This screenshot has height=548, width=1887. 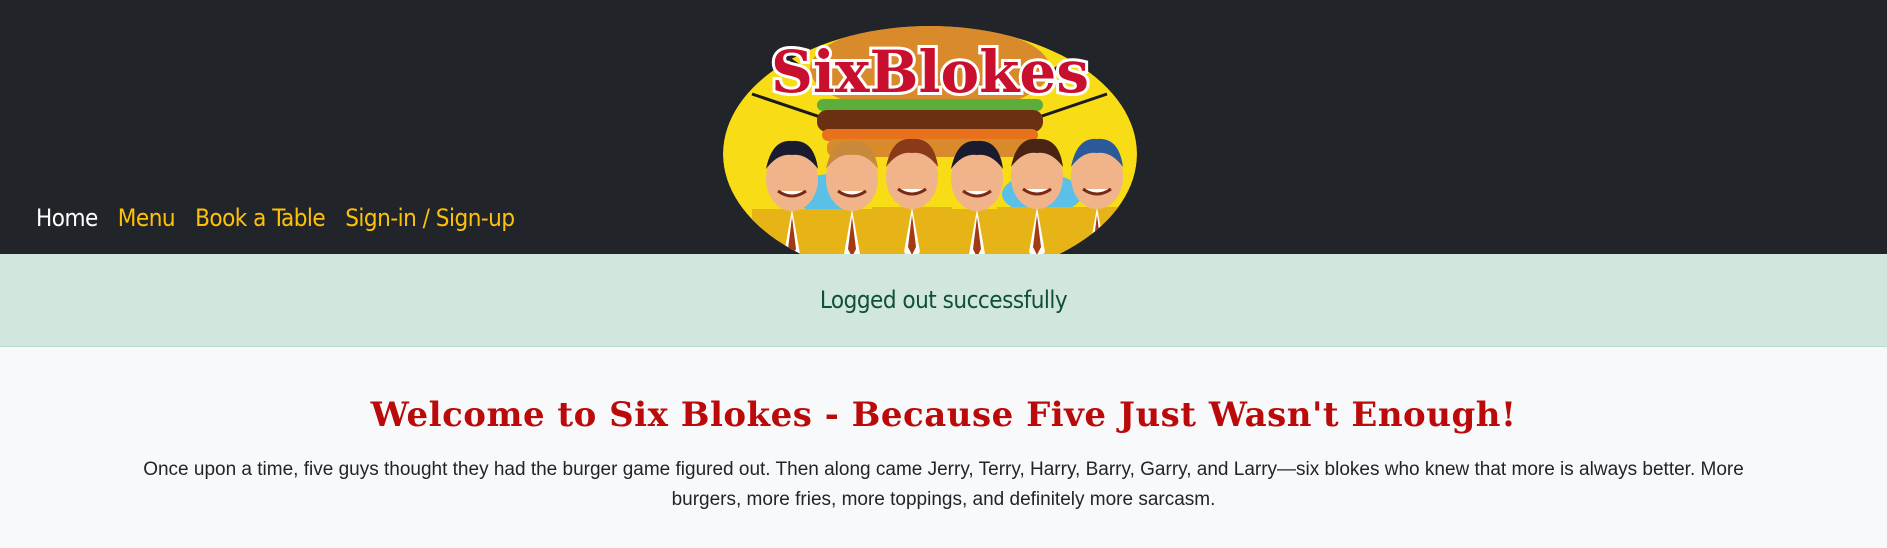 I want to click on nav-links: Home Menu Book a Table Sign-in / Sign-up, so click(x=275, y=218).